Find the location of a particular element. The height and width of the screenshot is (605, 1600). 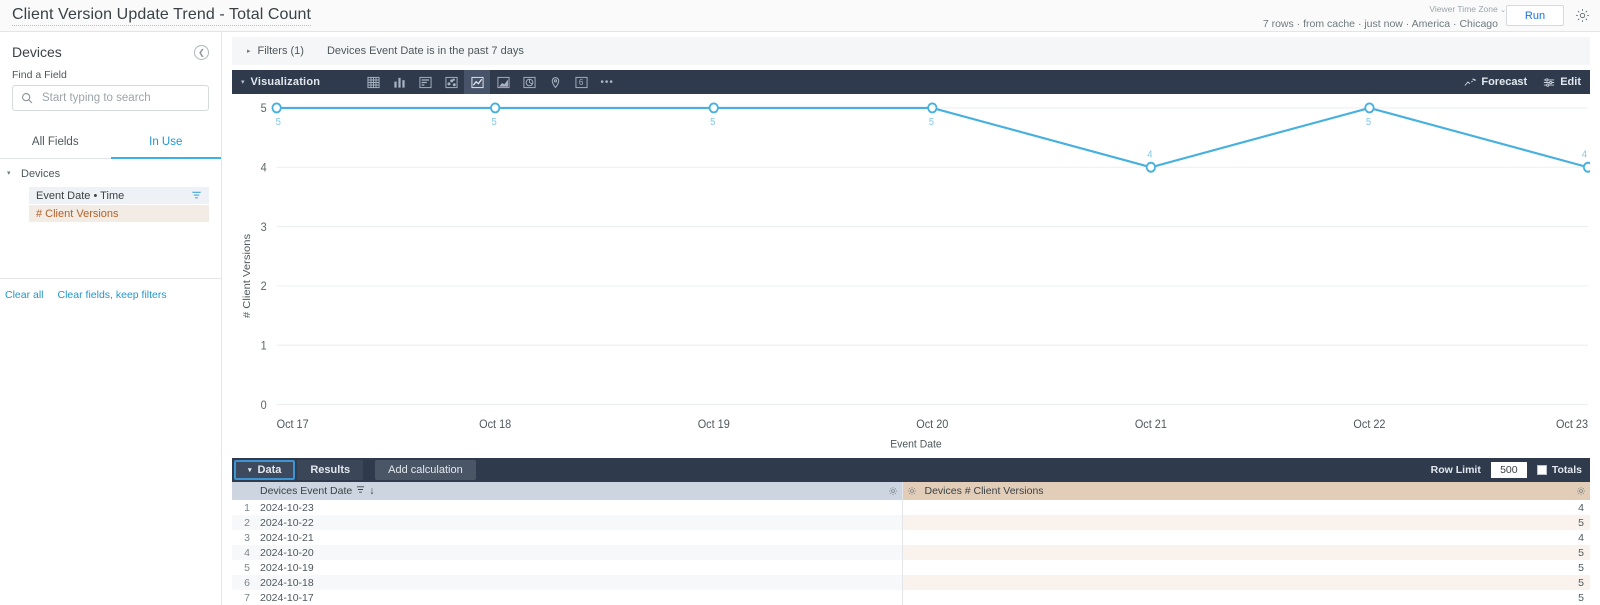

chevron-left-icon: ❮ is located at coordinates (201, 52).